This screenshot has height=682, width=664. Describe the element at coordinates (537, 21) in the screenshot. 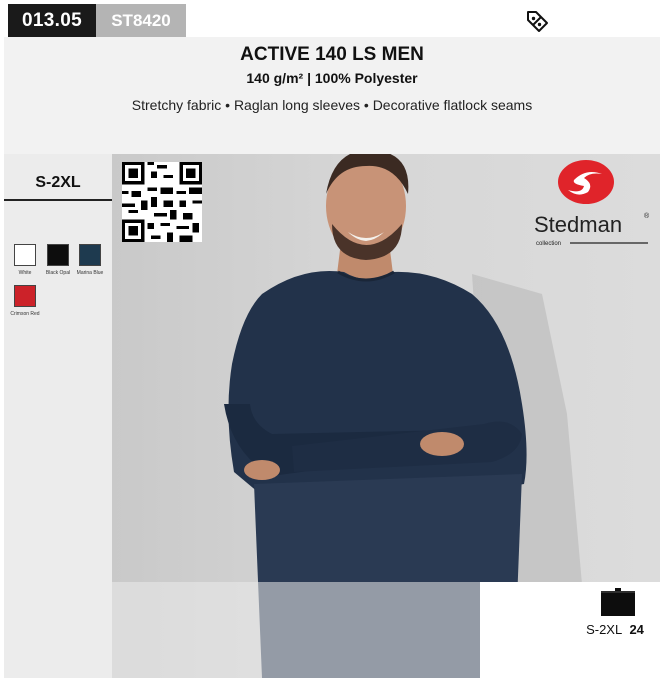

I see `tag-percent-icon` at that location.